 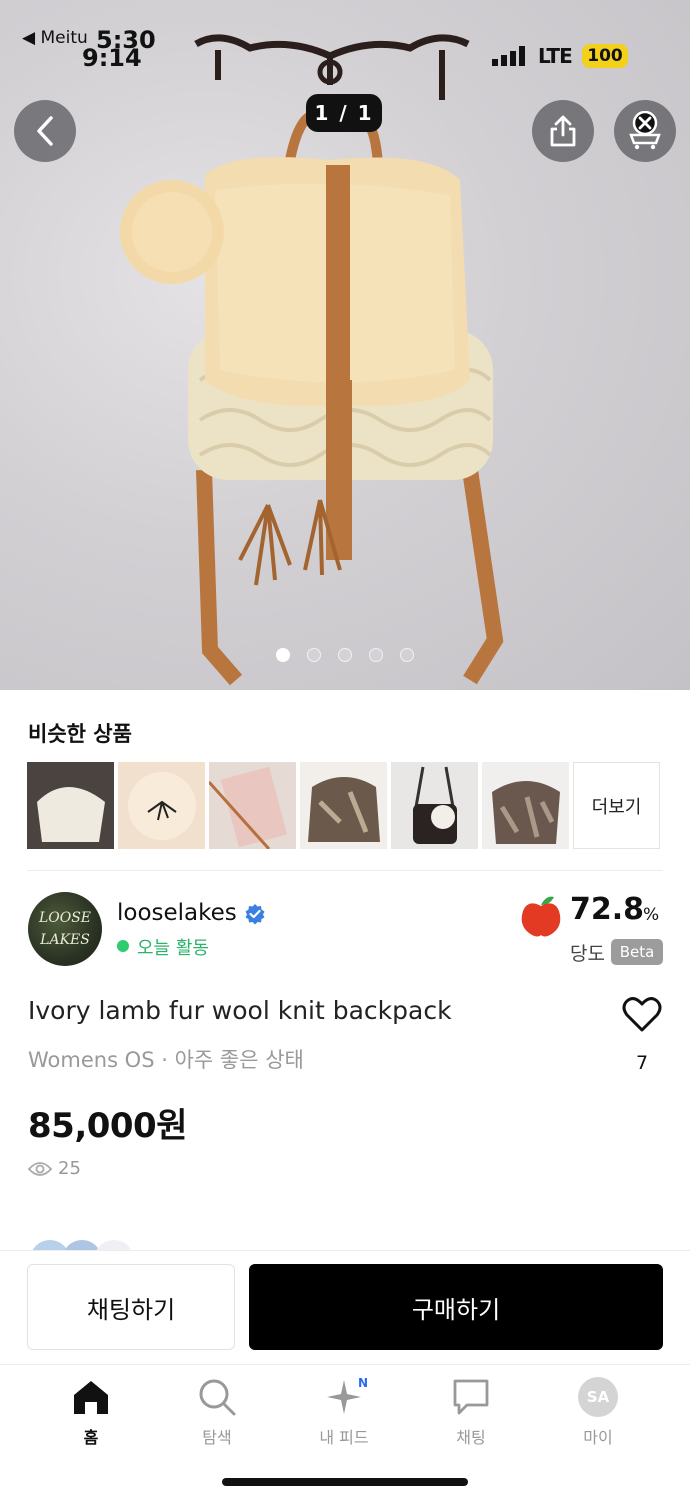 What do you see at coordinates (69, 1168) in the screenshot?
I see `view-count-value: 25` at bounding box center [69, 1168].